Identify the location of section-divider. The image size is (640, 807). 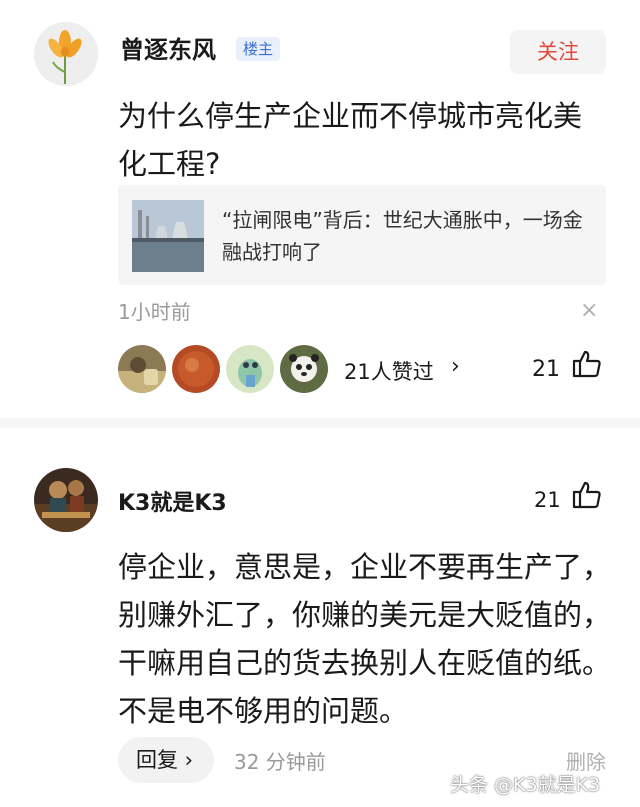
(320, 423).